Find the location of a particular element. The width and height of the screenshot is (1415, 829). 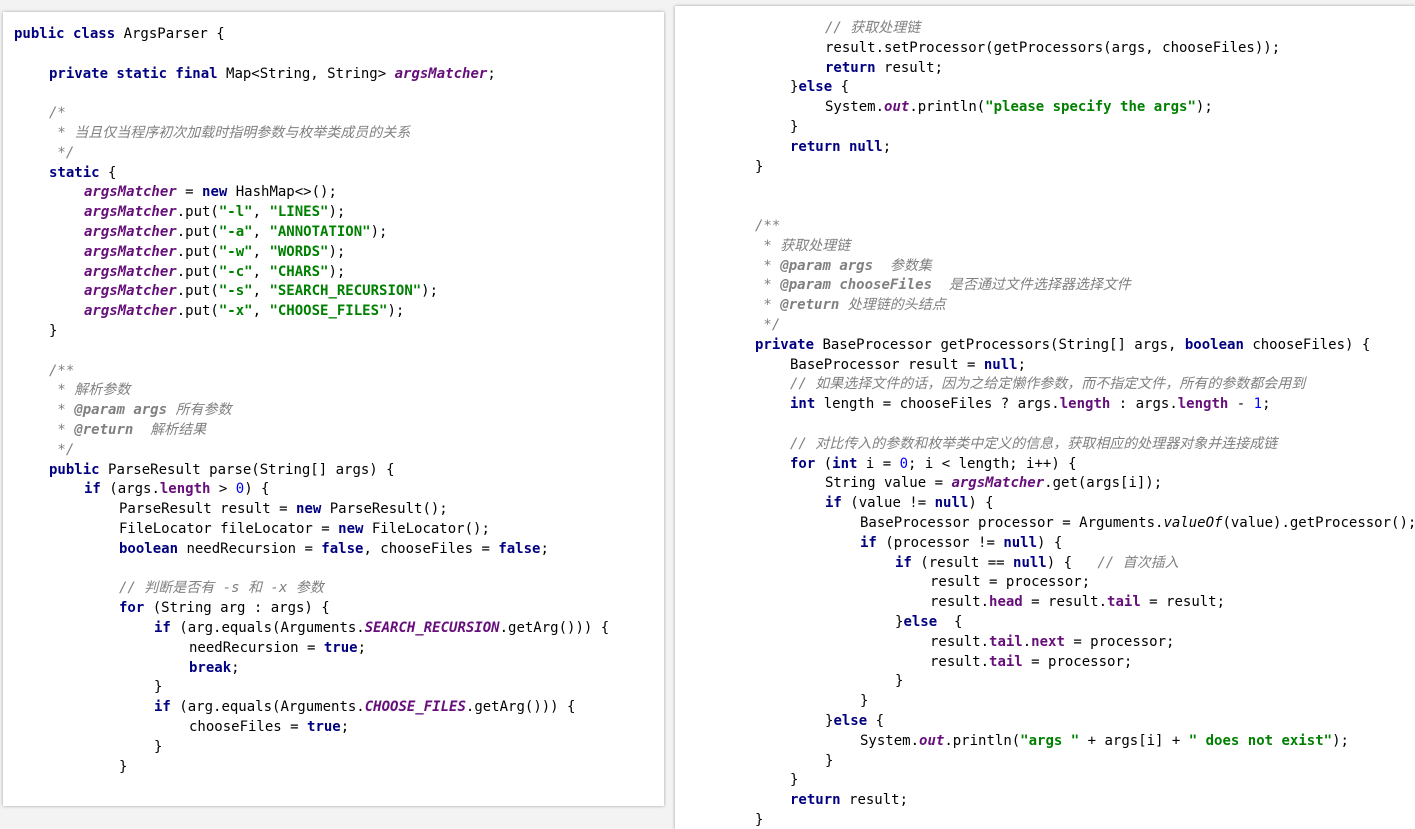

code-line: * @param chooseFiles 是否通过文件选择器选择文件 is located at coordinates (942, 285).